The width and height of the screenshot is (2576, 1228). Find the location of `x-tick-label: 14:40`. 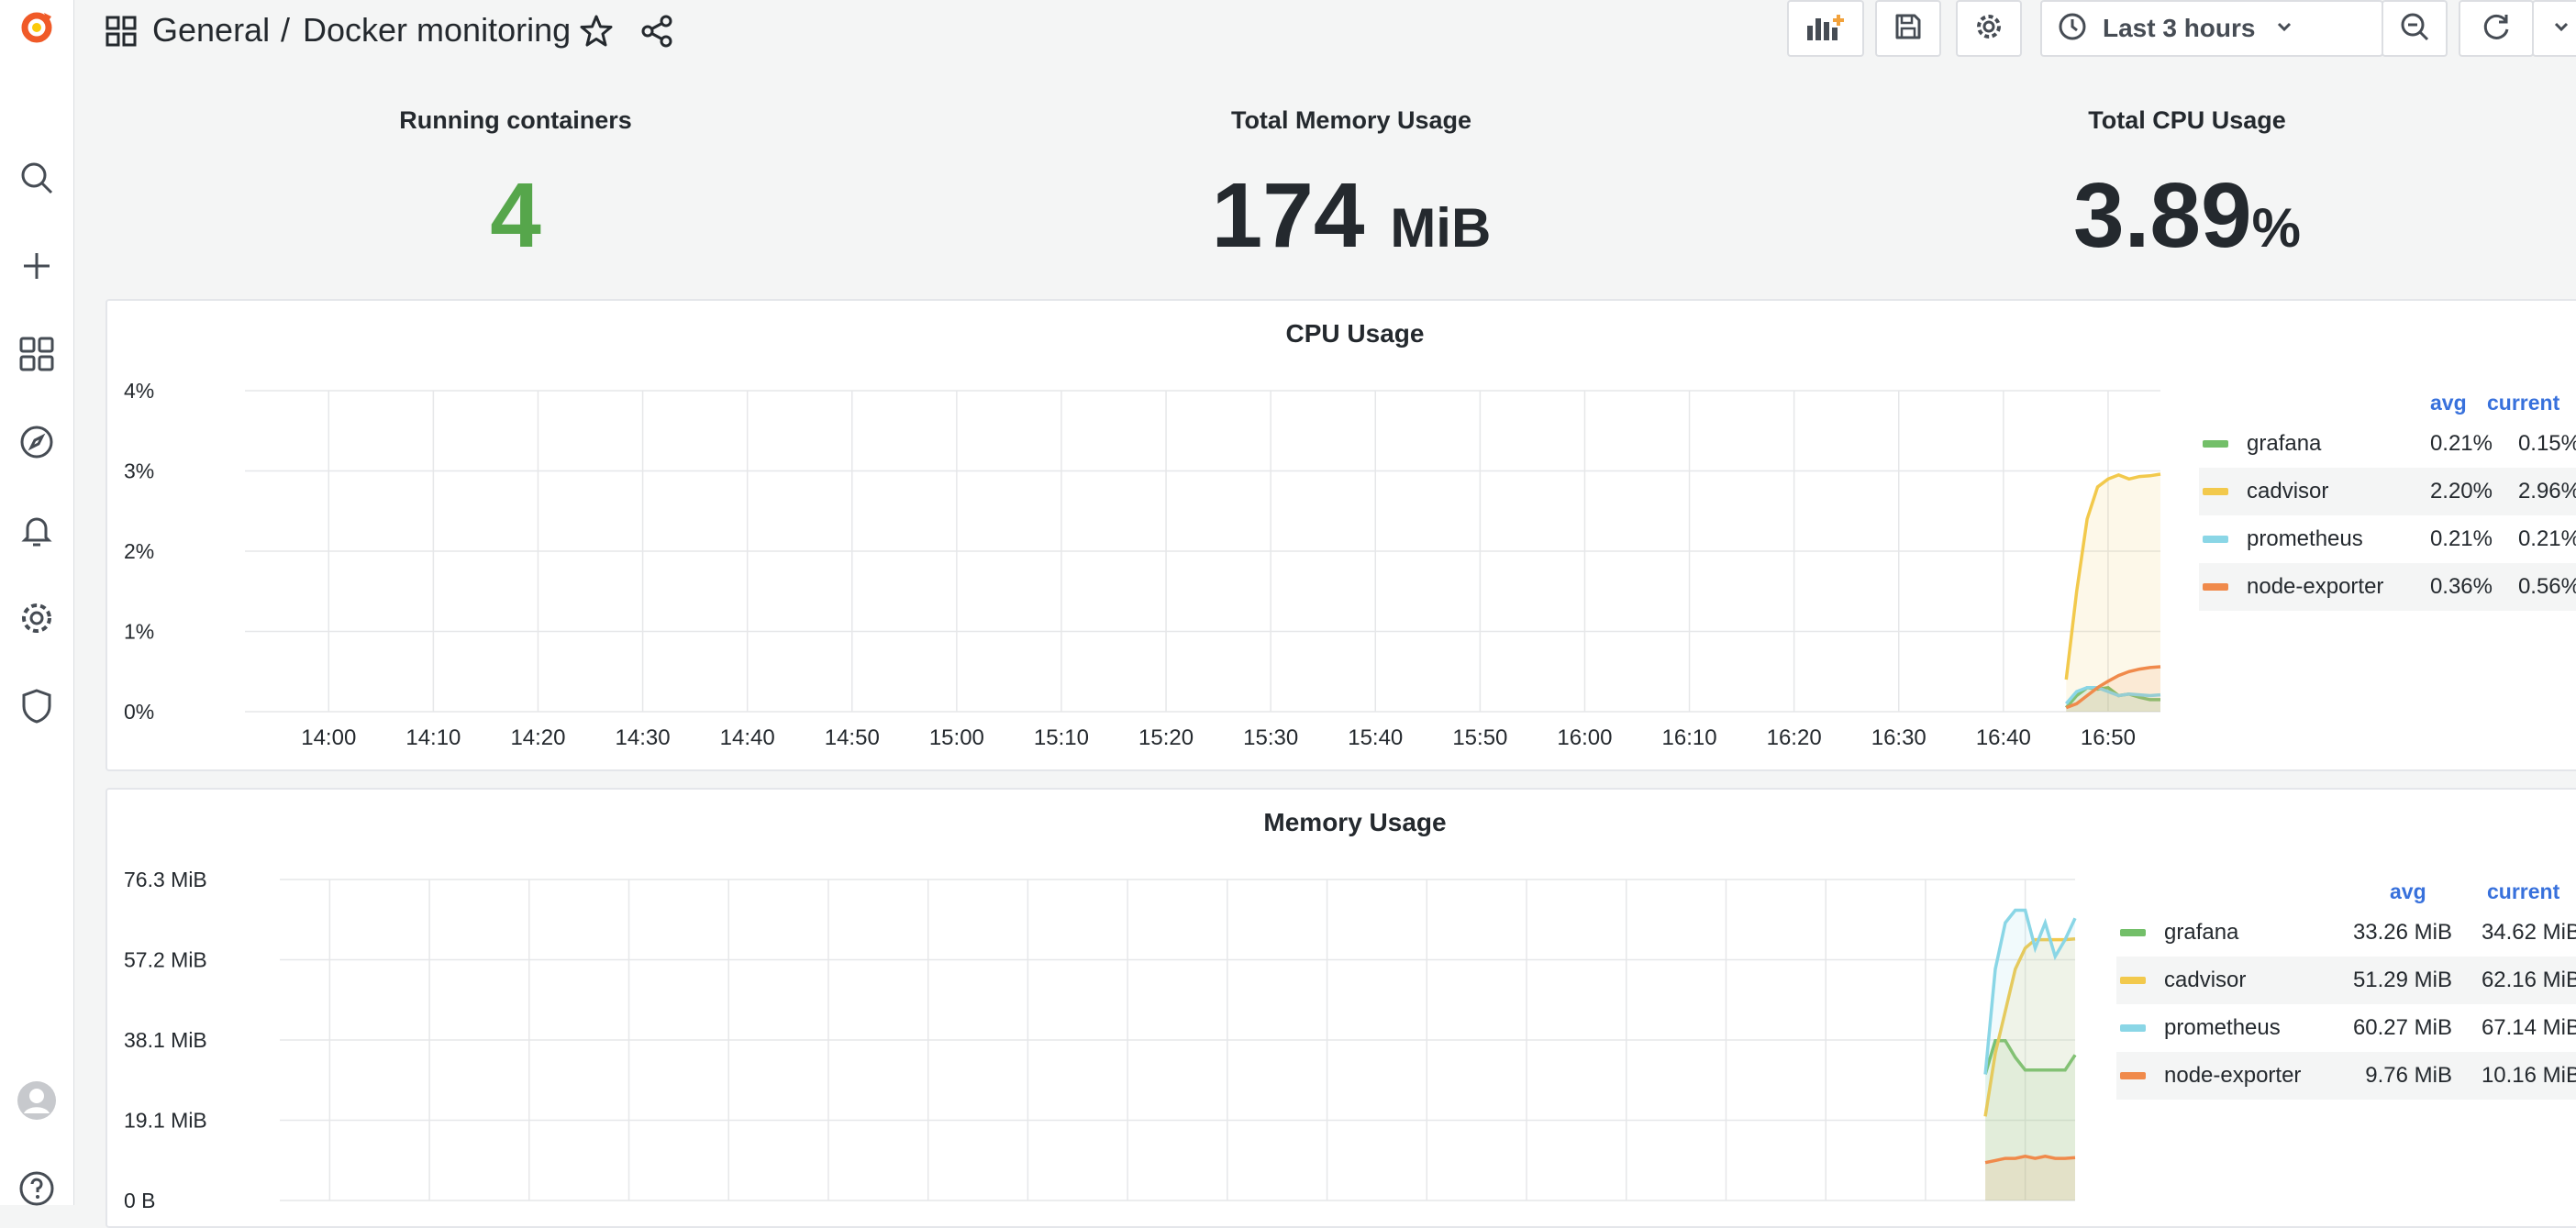

x-tick-label: 14:40 is located at coordinates (747, 737).